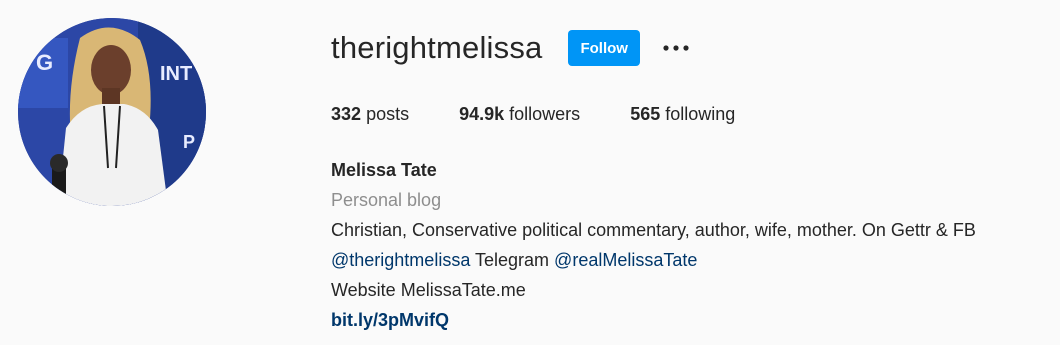  What do you see at coordinates (176, 74) in the screenshot?
I see `svg-text: INT` at bounding box center [176, 74].